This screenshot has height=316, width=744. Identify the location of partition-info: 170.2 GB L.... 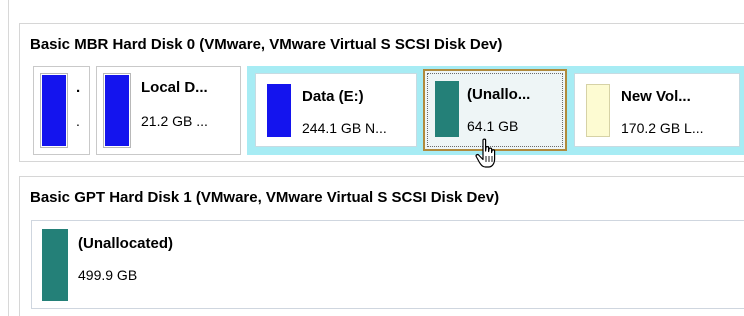
(662, 128).